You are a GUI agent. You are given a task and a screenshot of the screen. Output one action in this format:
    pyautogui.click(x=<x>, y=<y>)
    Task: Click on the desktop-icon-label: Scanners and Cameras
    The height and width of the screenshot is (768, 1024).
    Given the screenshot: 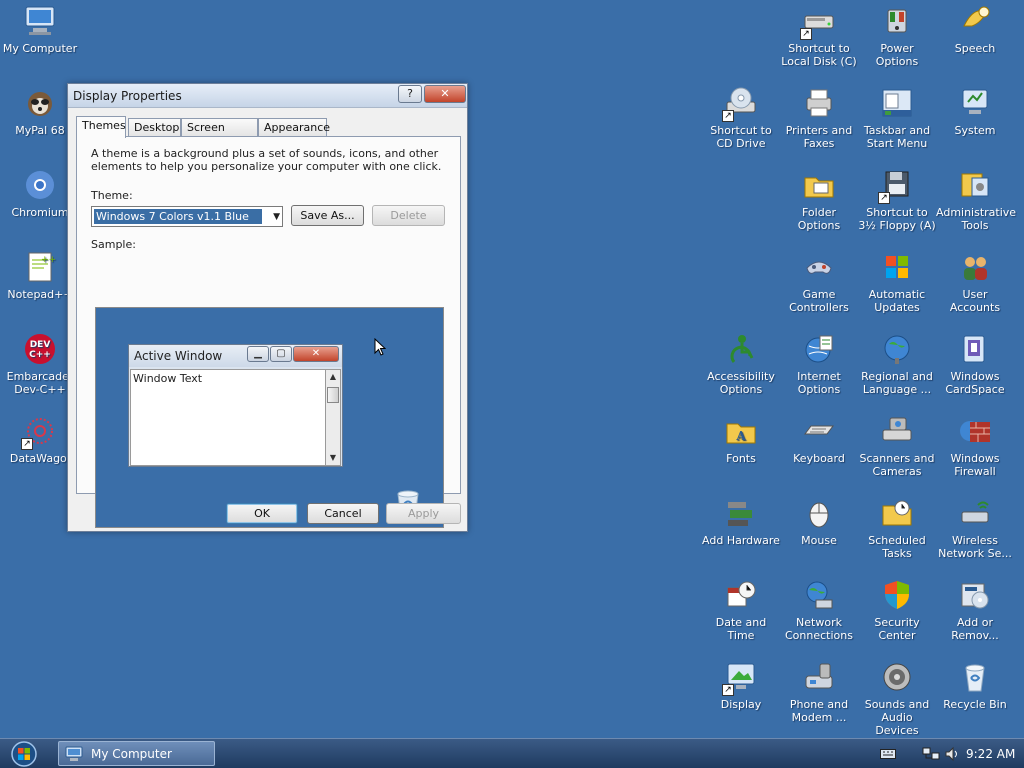 What is the action you would take?
    pyautogui.click(x=897, y=465)
    